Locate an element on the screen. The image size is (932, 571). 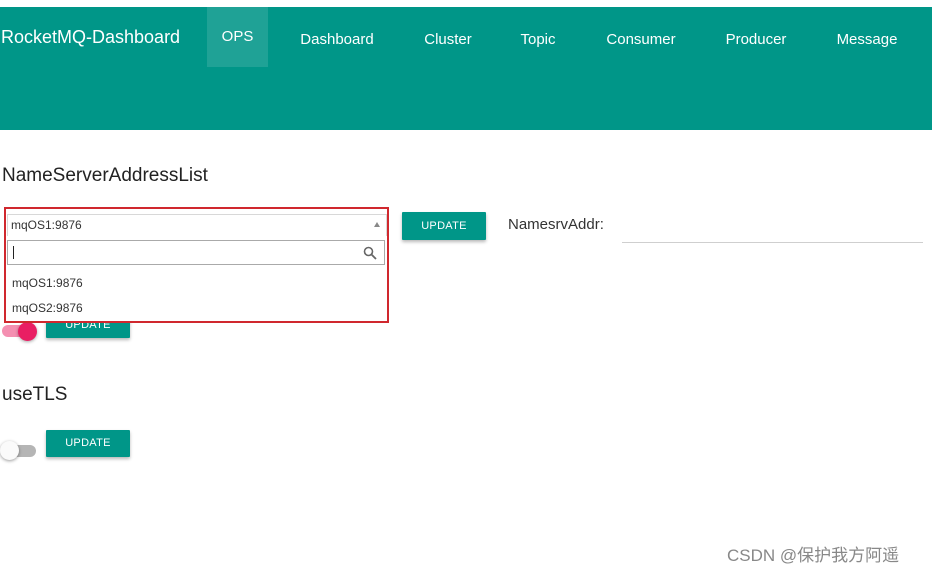
nav-topic: Topic is located at coordinates (538, 37).